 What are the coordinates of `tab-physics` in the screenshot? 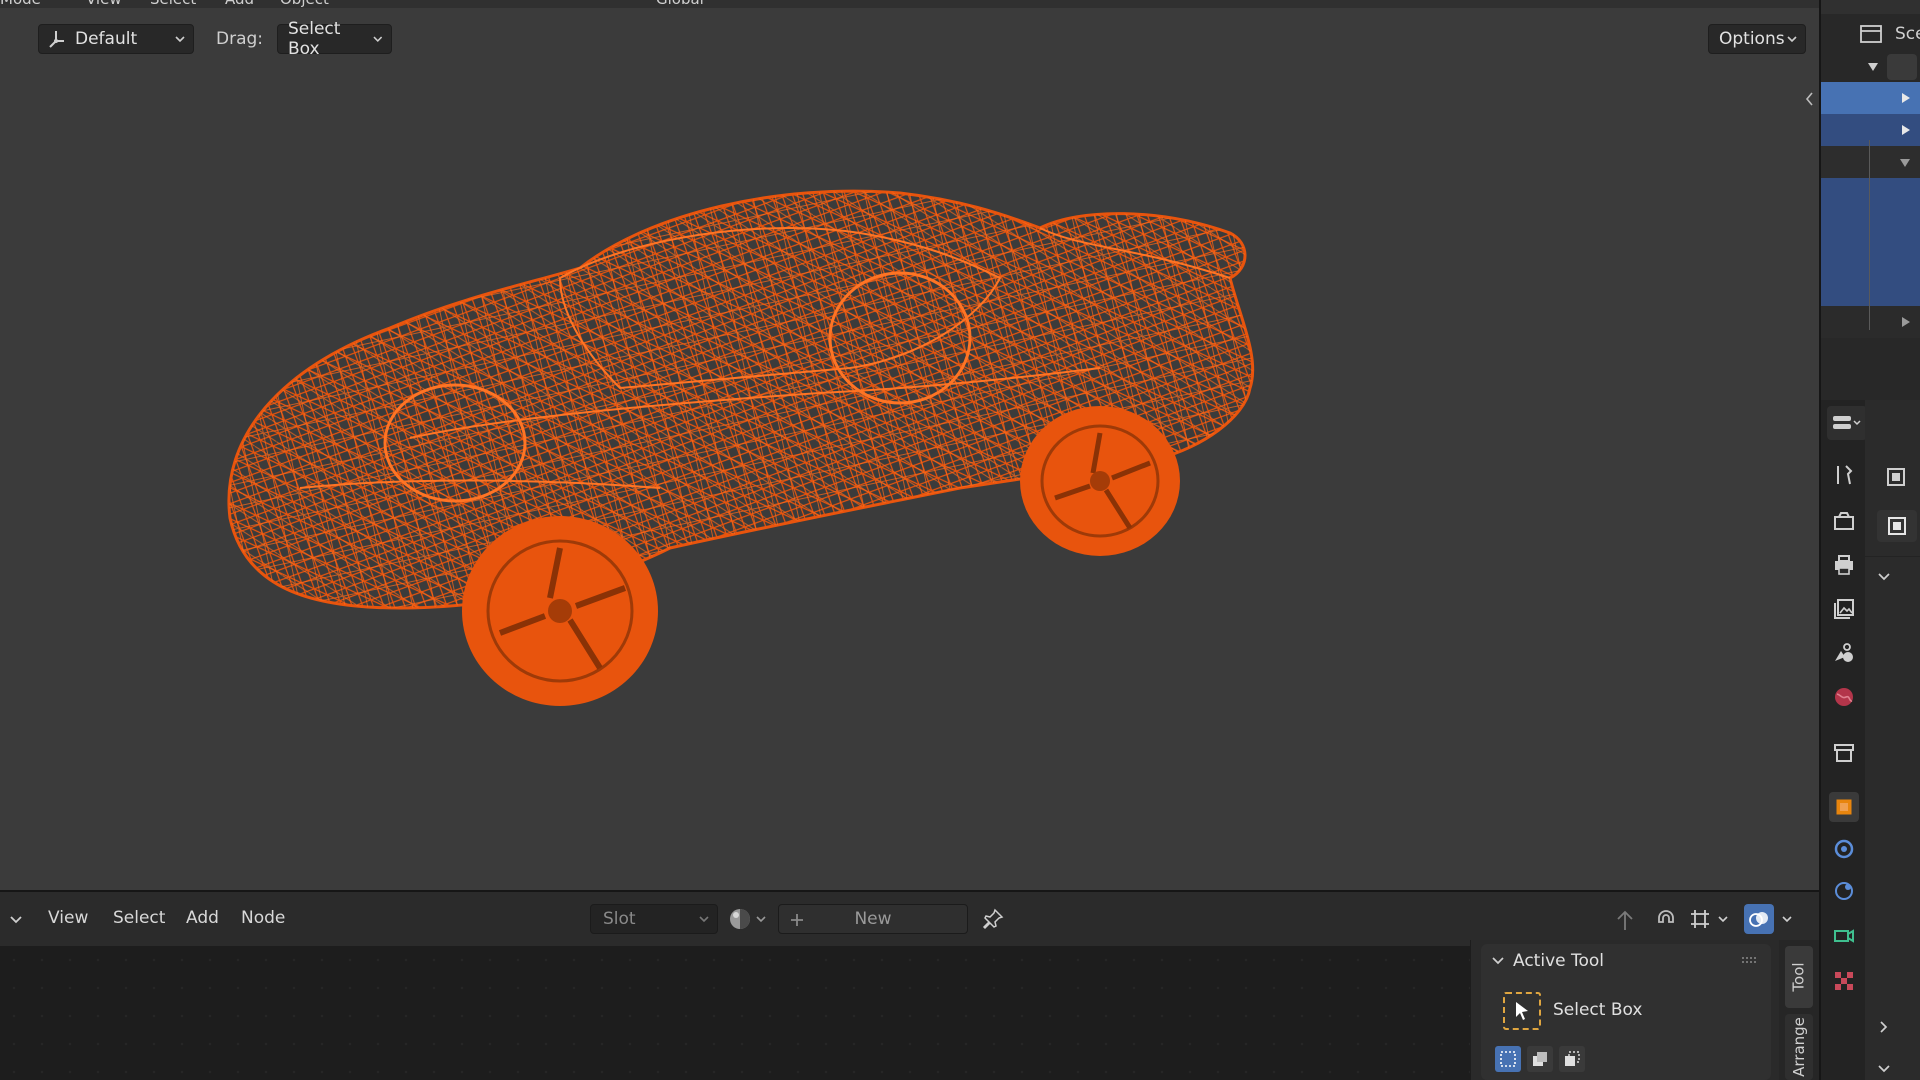 It's located at (1844, 891).